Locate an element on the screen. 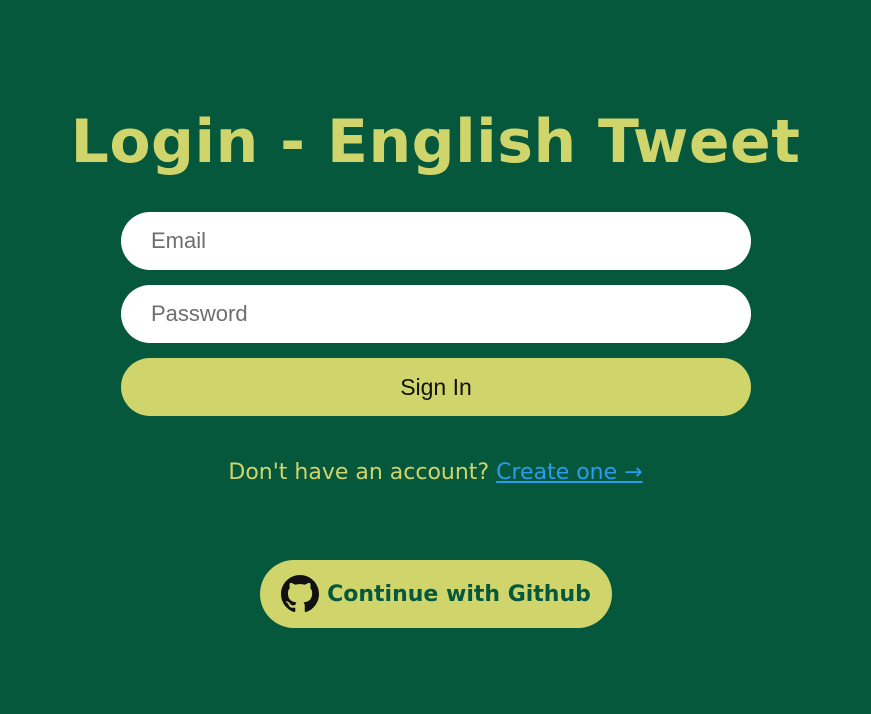  github-login-label: Continue with Github is located at coordinates (459, 594).